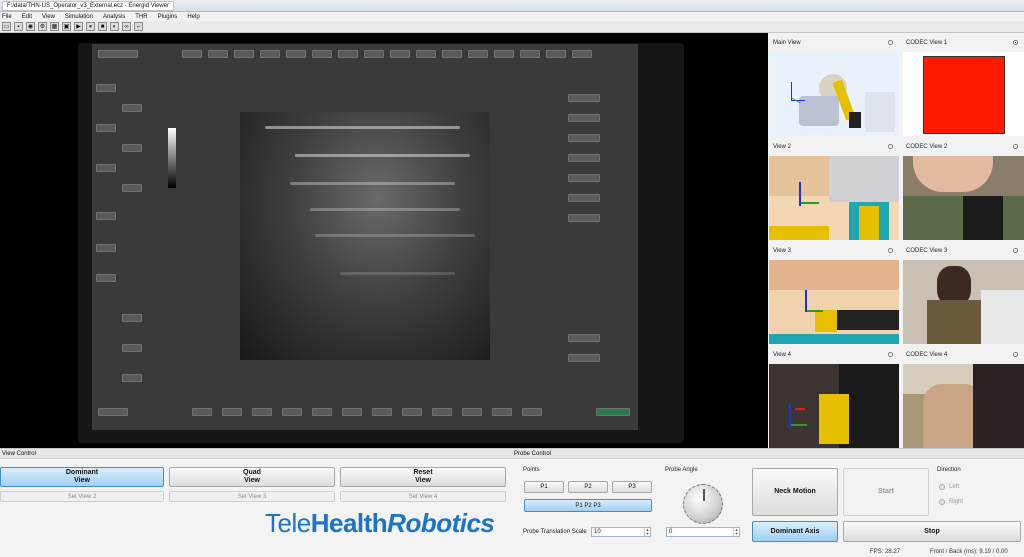  What do you see at coordinates (890, 250) in the screenshot?
I see `view-3-radio` at bounding box center [890, 250].